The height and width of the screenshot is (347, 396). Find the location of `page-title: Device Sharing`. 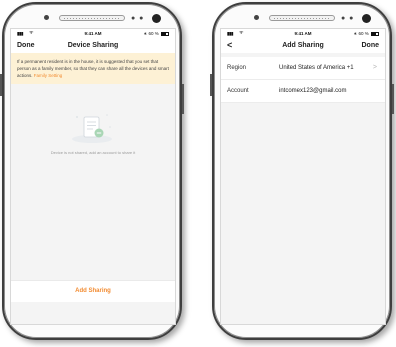

page-title: Device Sharing is located at coordinates (93, 45).